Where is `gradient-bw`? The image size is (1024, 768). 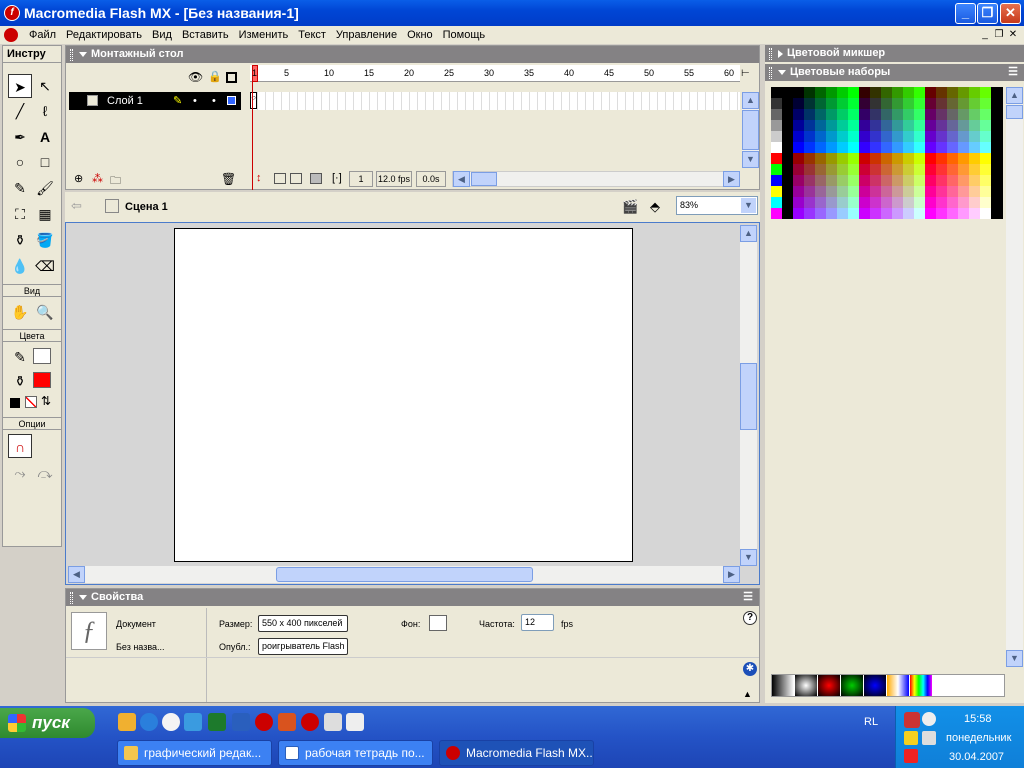
gradient-bw is located at coordinates (783, 685).